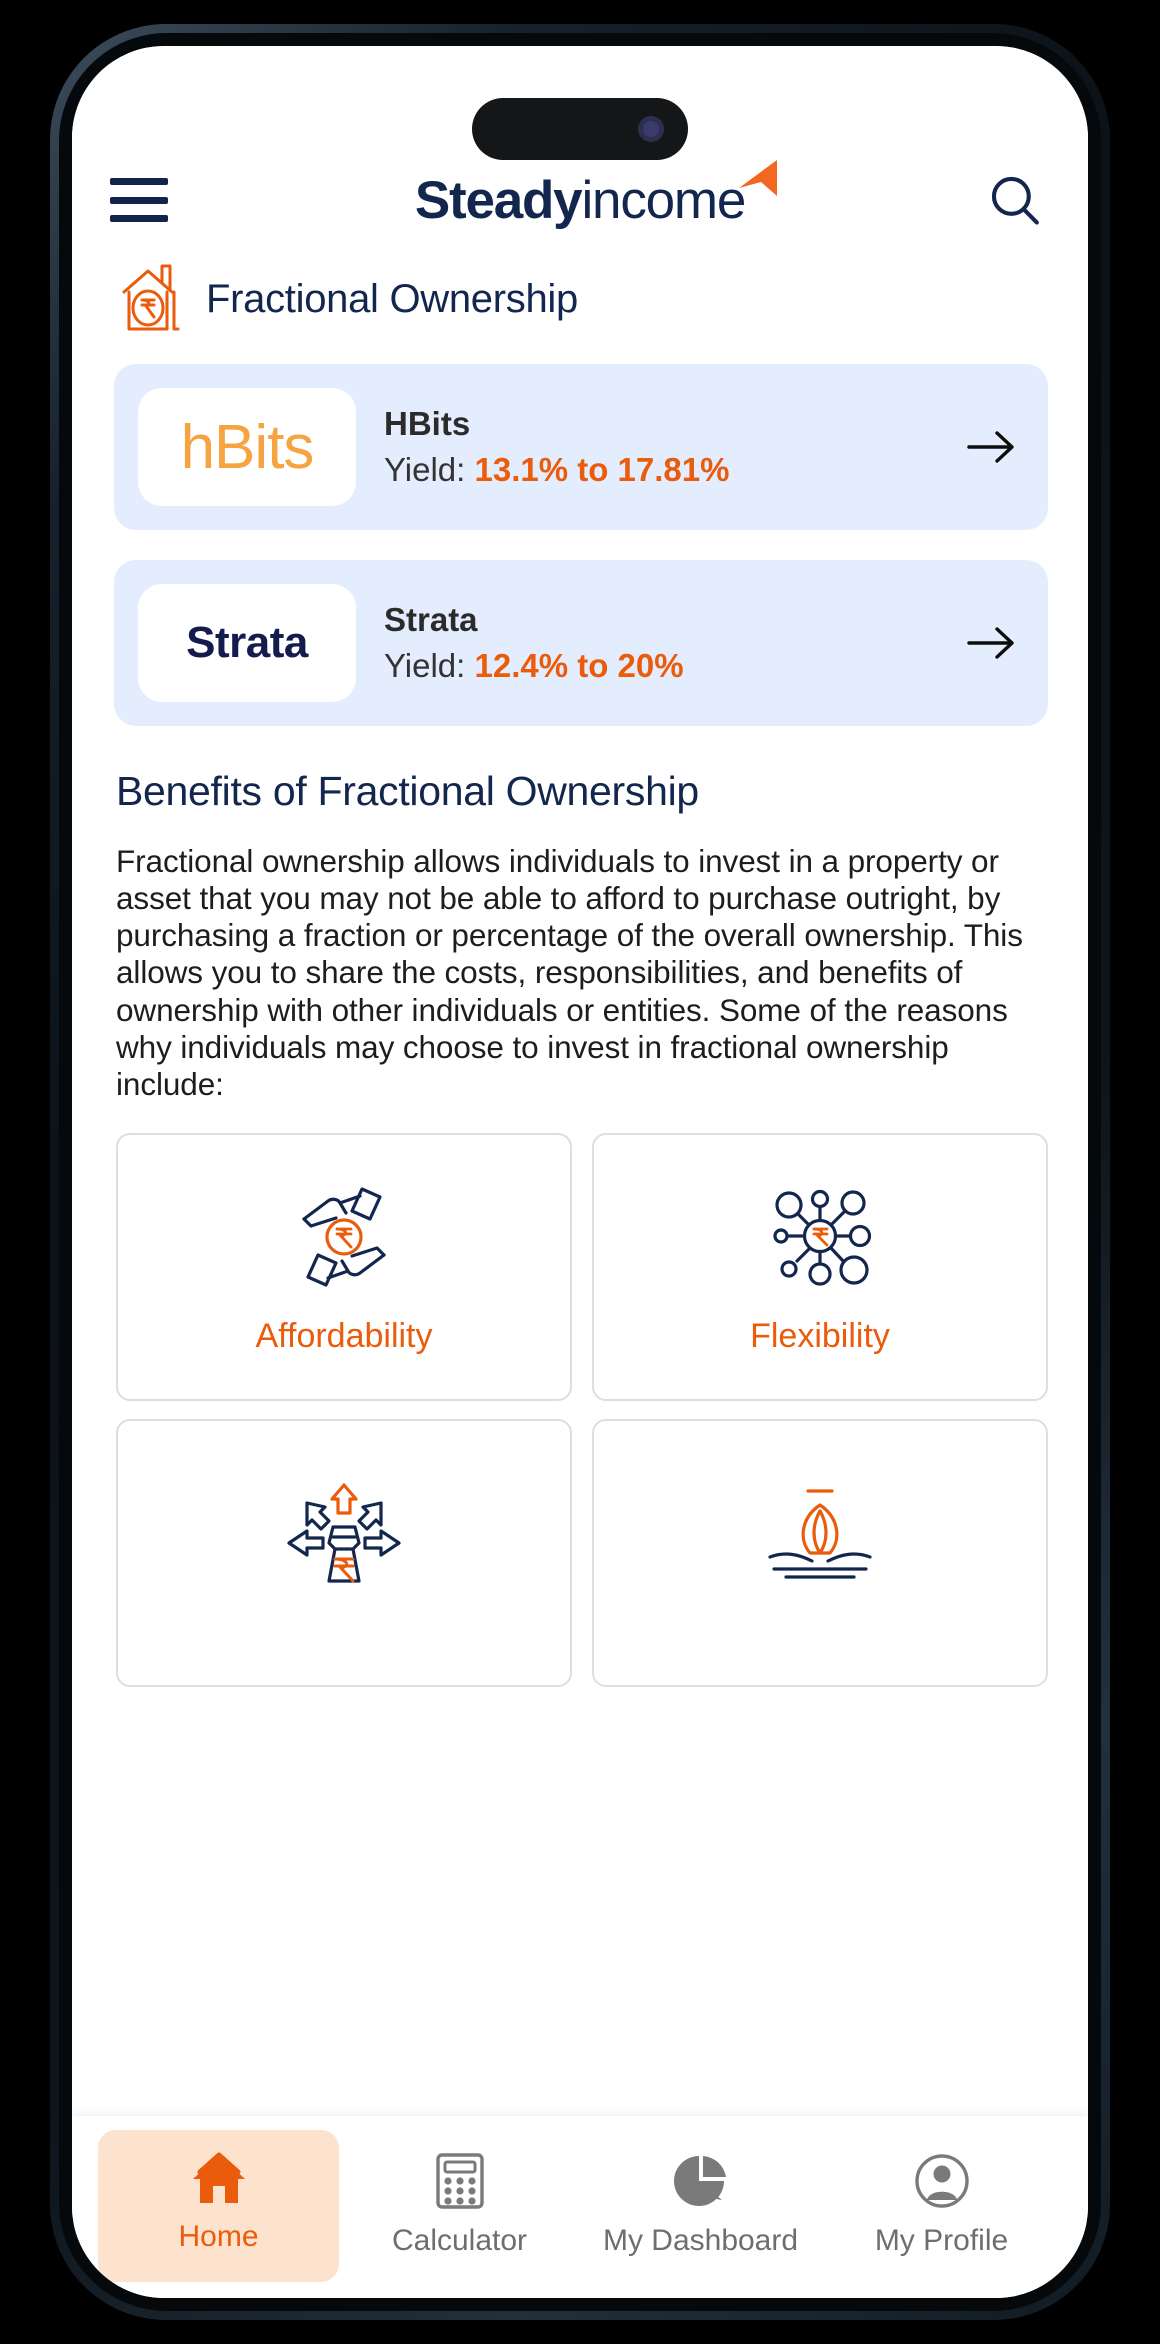 The width and height of the screenshot is (1160, 2344). I want to click on strata-logo-tile: Strata, so click(247, 643).